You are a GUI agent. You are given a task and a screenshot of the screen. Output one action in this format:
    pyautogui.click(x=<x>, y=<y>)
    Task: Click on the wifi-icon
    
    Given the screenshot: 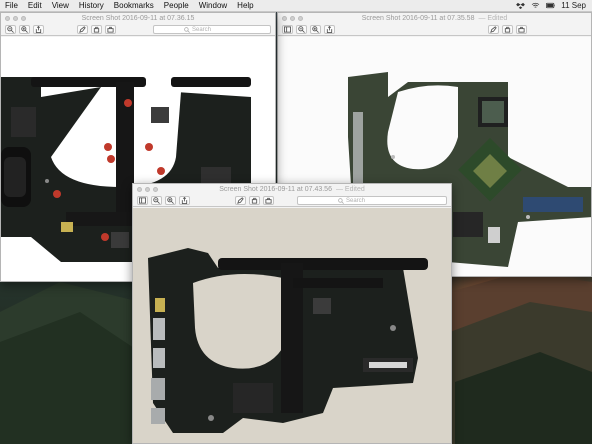 What is the action you would take?
    pyautogui.click(x=535, y=5)
    